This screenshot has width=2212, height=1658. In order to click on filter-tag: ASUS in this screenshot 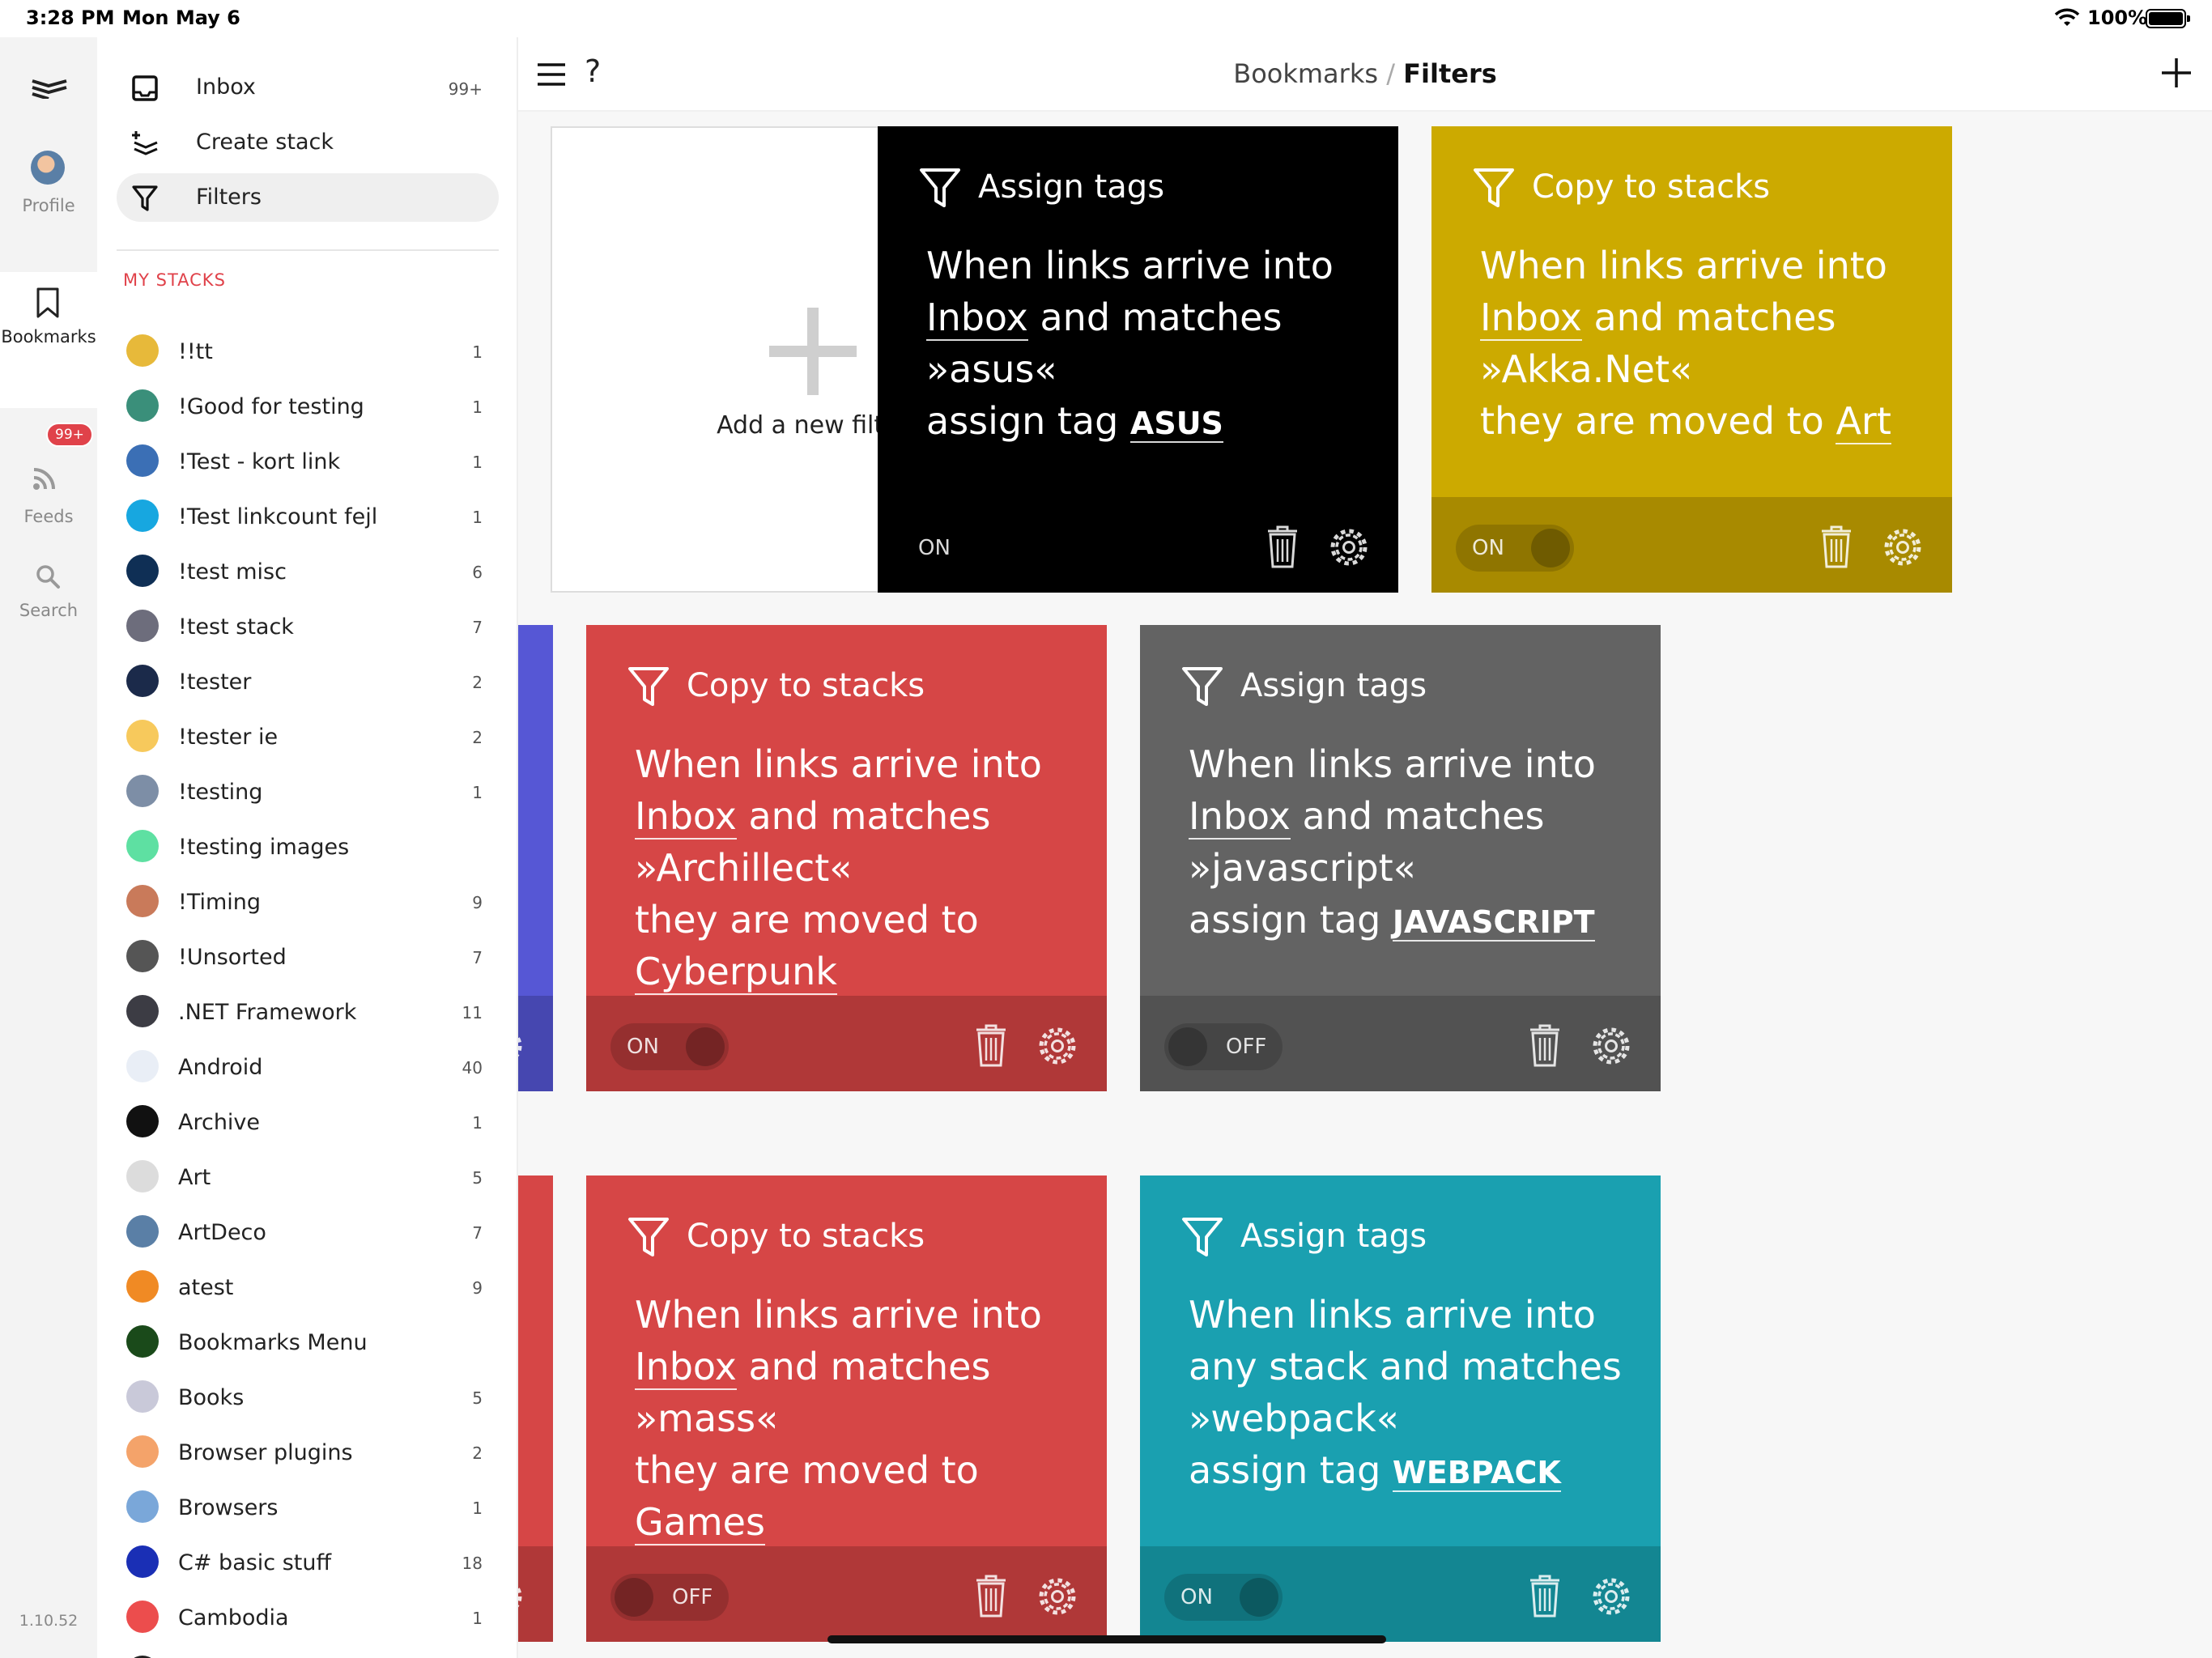, I will do `click(1176, 424)`.